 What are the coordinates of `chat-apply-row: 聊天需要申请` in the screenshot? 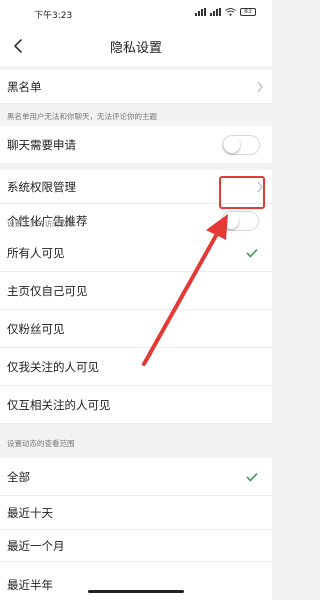 It's located at (136, 145).